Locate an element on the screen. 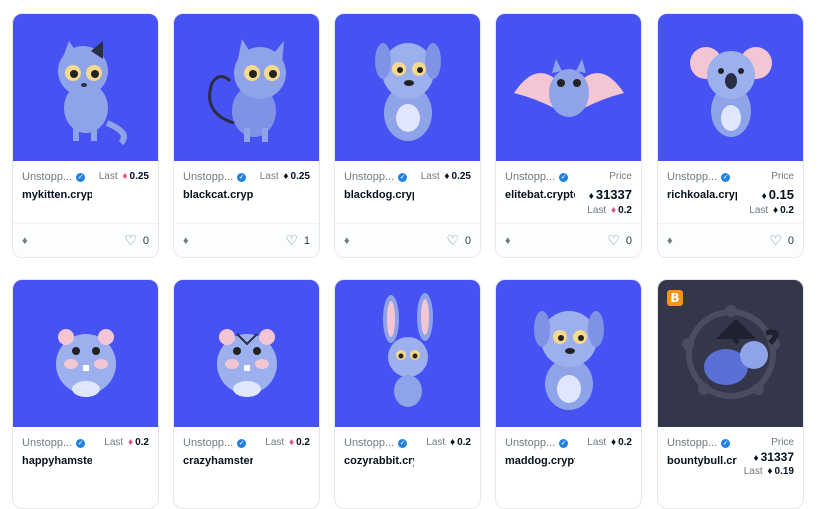 The height and width of the screenshot is (509, 822). nft-name: blackcat.crypto is located at coordinates (218, 195).